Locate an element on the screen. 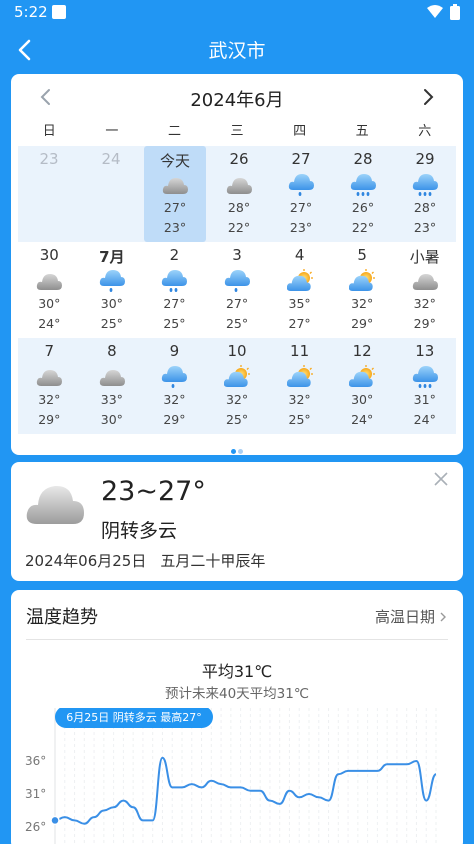 This screenshot has width=474, height=844. calendar-day: 28 26° 22° is located at coordinates (363, 194).